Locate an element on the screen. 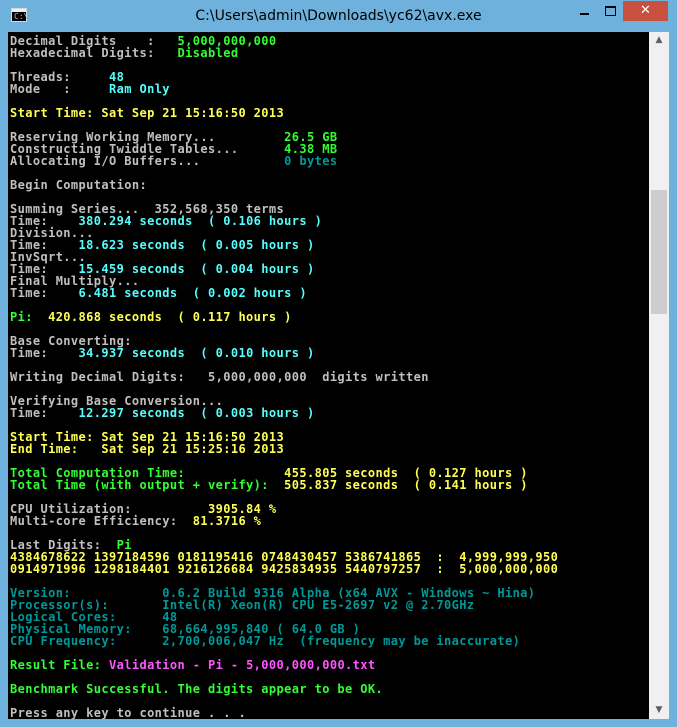 Image resolution: width=677 pixels, height=727 pixels. console-line: Start Time: Sat Sep 21 15:16:50 2013 is located at coordinates (147, 113).